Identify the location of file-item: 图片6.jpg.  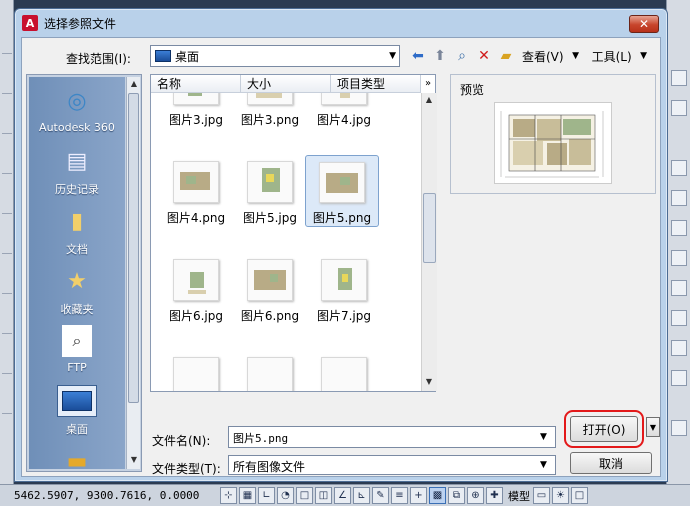
(196, 299).